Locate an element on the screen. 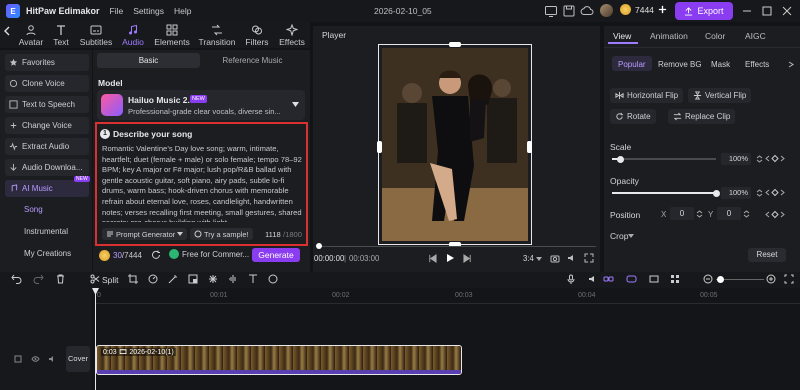  sidebar-sub-my-creations: My Creations is located at coordinates (47, 253).